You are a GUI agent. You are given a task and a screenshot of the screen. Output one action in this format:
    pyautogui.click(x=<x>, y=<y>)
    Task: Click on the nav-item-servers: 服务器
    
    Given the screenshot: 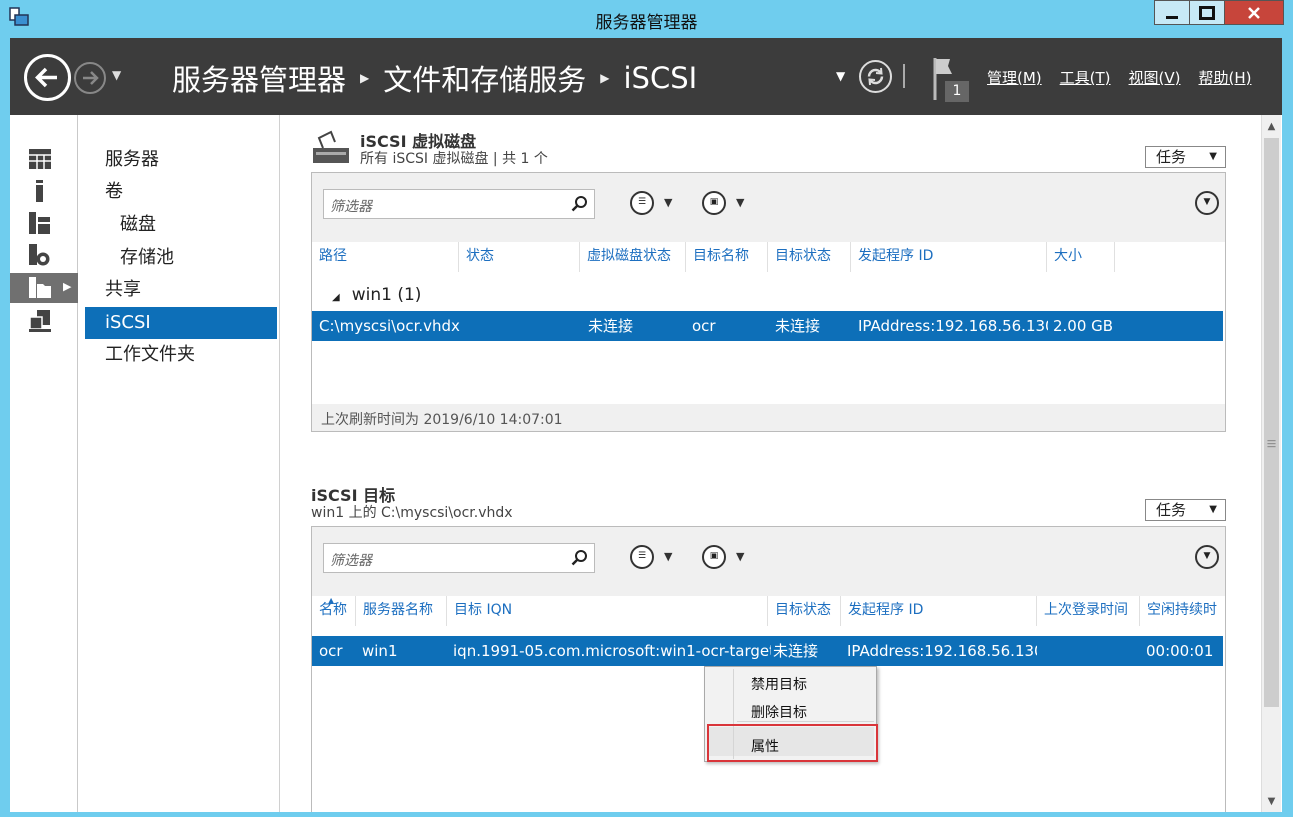 What is the action you would take?
    pyautogui.click(x=181, y=160)
    